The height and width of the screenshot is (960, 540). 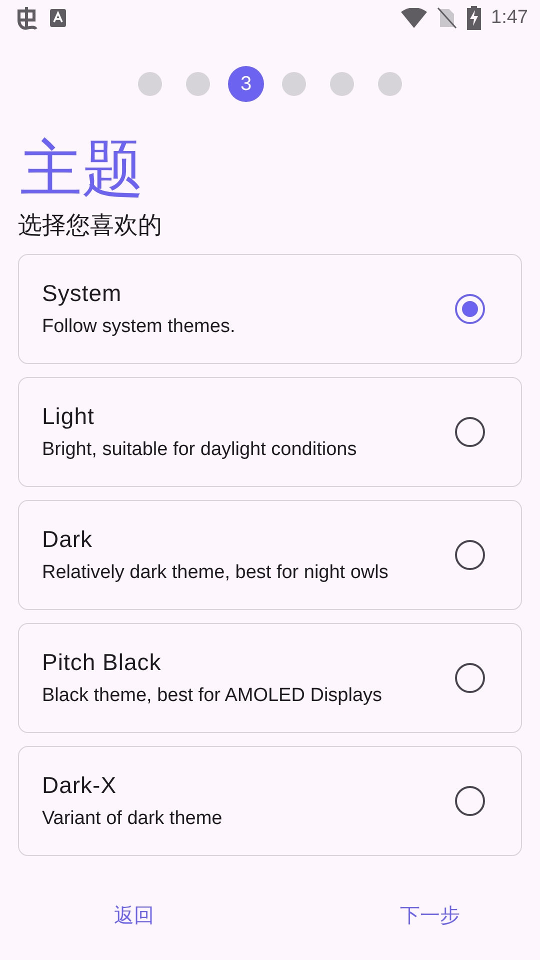 What do you see at coordinates (134, 915) in the screenshot?
I see `back-button: 返回` at bounding box center [134, 915].